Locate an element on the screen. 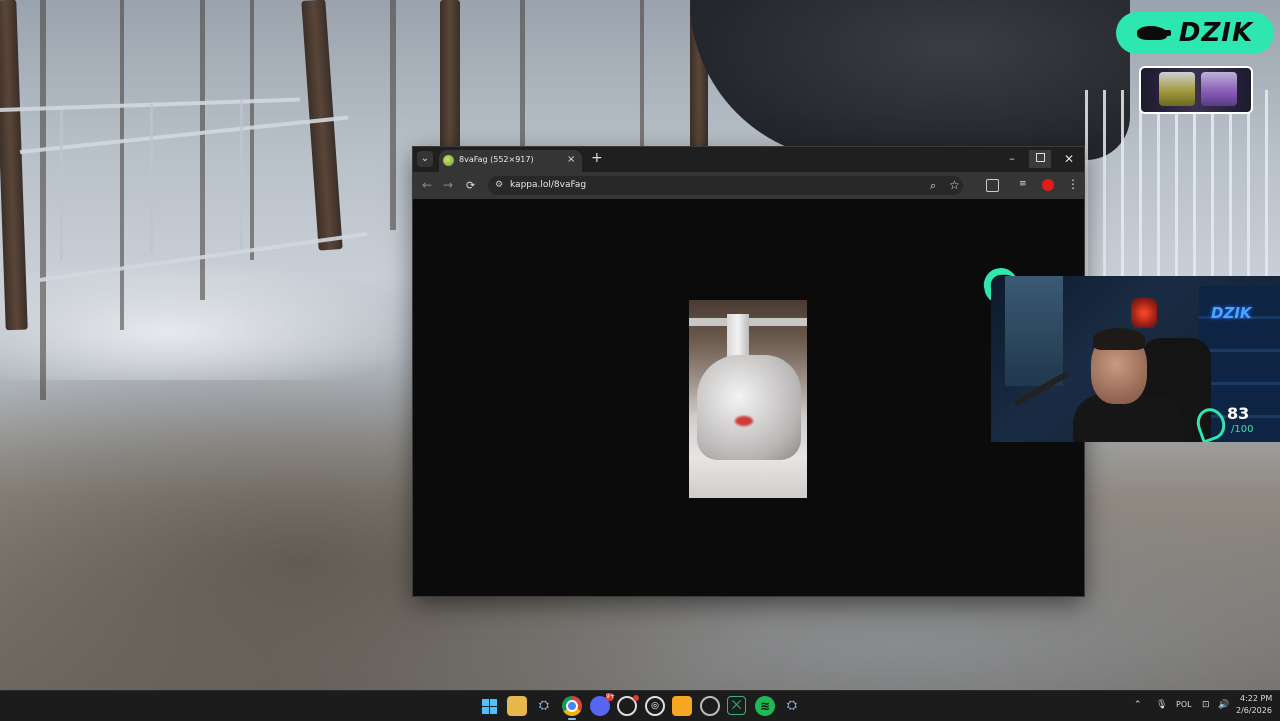 The image size is (1280, 721). webcam-feed: DZIK 83 /100 is located at coordinates (1135, 359).